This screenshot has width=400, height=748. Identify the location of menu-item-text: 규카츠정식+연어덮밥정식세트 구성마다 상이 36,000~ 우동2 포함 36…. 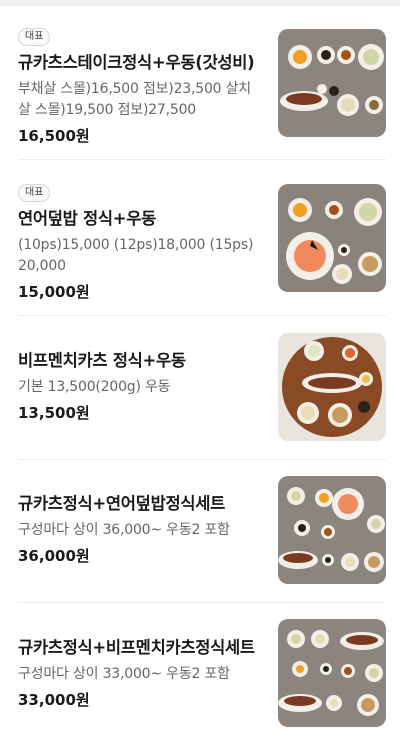
(143, 529).